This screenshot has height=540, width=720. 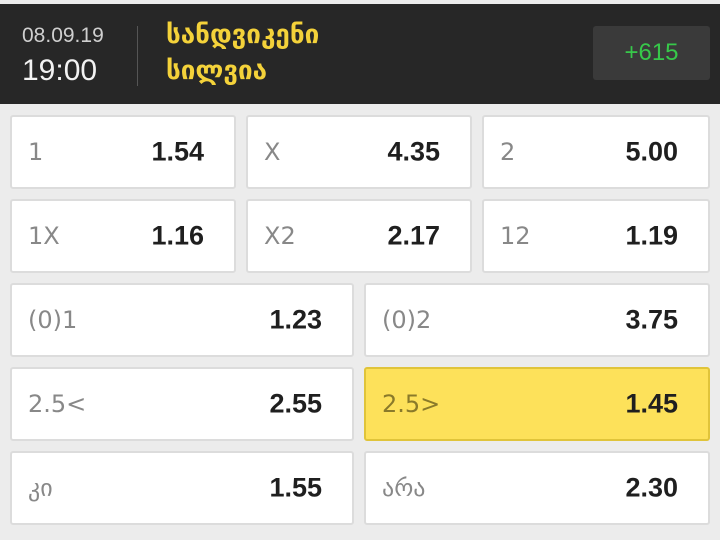 What do you see at coordinates (177, 151) in the screenshot?
I see `odd-value: 1.54` at bounding box center [177, 151].